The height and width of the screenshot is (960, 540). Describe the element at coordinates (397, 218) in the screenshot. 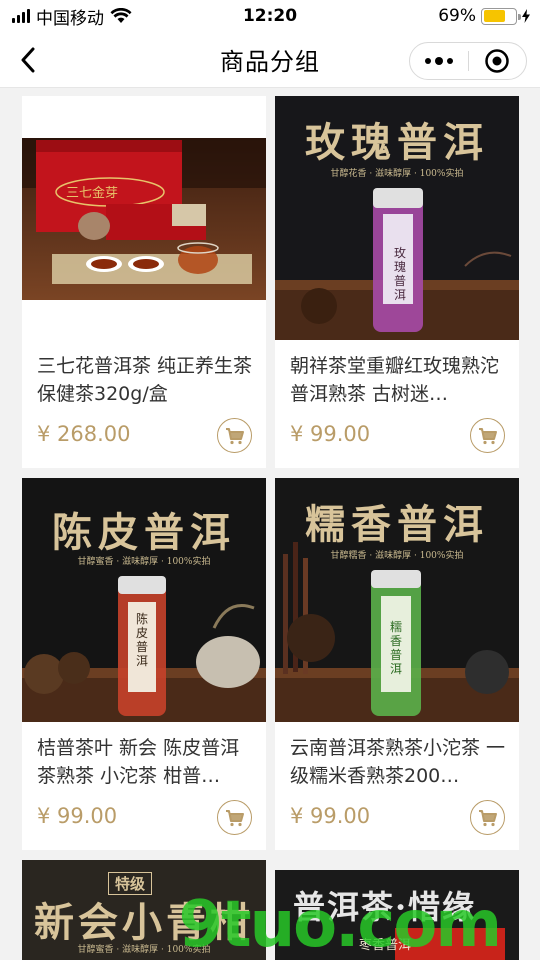

I see `product-image: 玫瑰普洱 甘醇花香 · 滋味醇厚 · 100%实拍 玫瑰普洱` at that location.